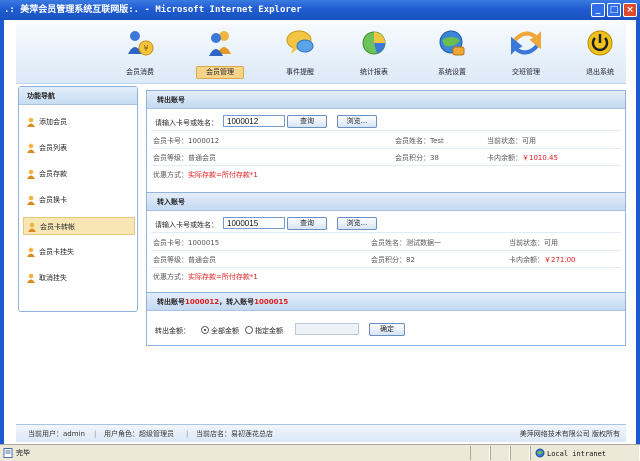 The height and width of the screenshot is (461, 640). What do you see at coordinates (31, 200) in the screenshot?
I see `user-card-icon` at bounding box center [31, 200].